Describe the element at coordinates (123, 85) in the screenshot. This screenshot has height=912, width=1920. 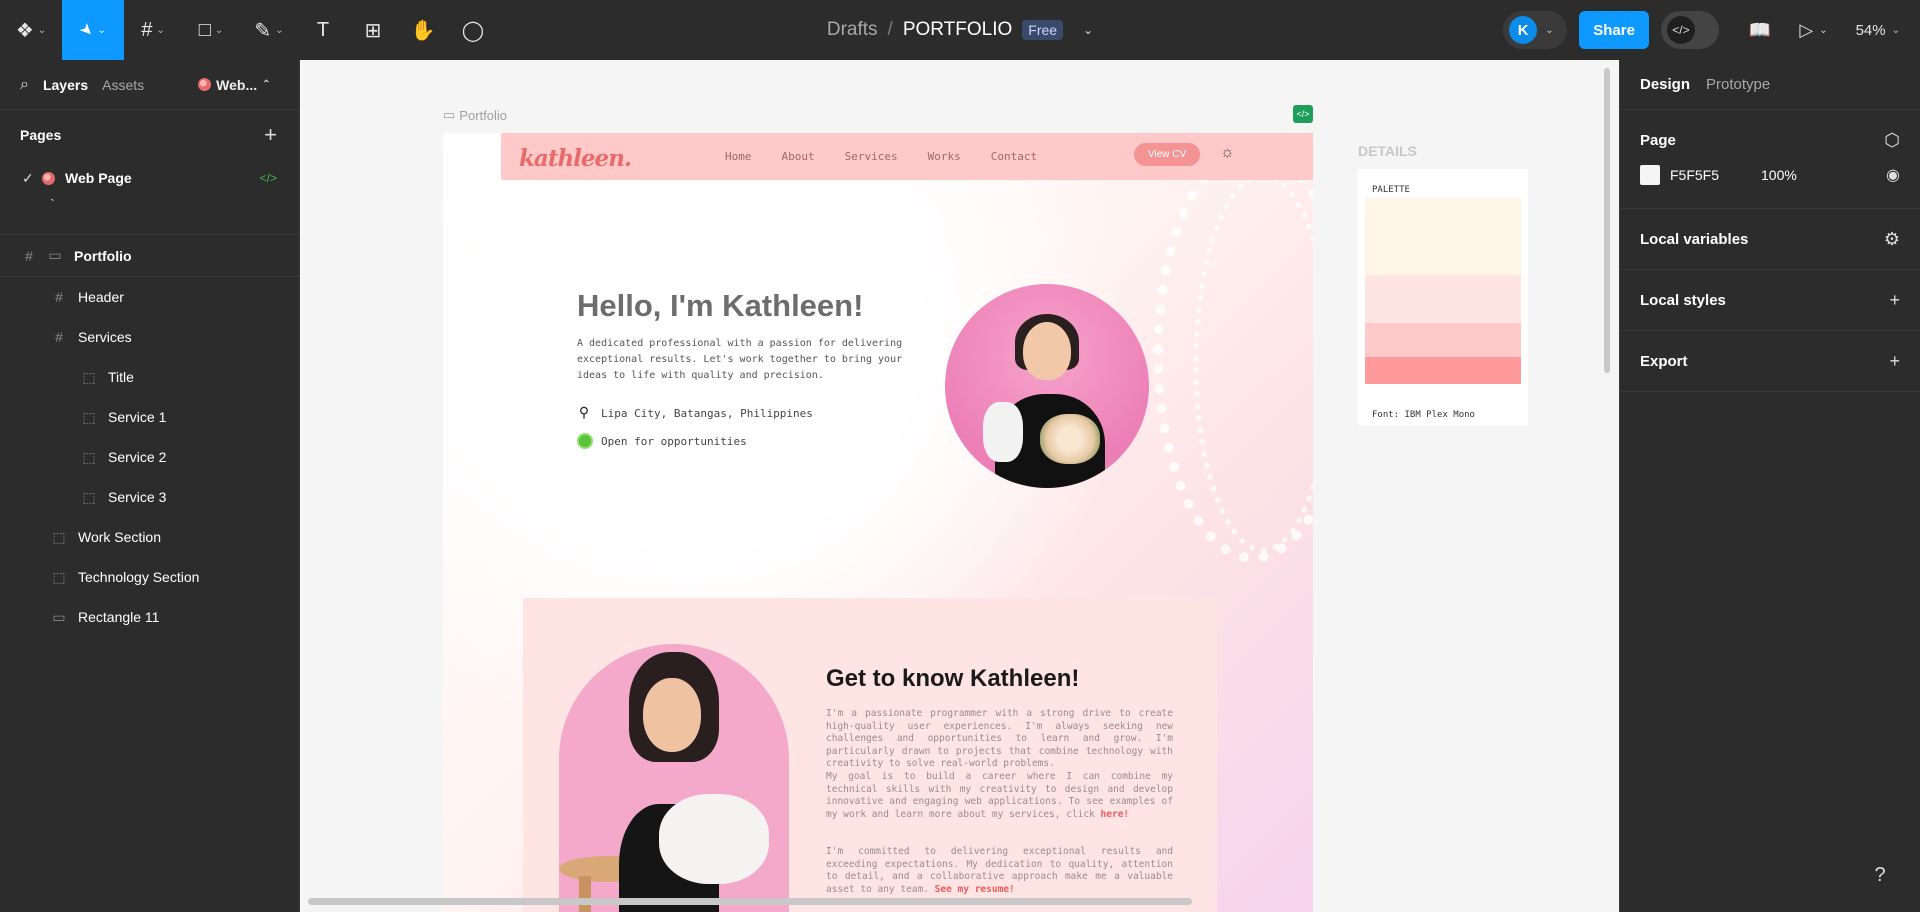
I see `tab-assets: Assets` at that location.